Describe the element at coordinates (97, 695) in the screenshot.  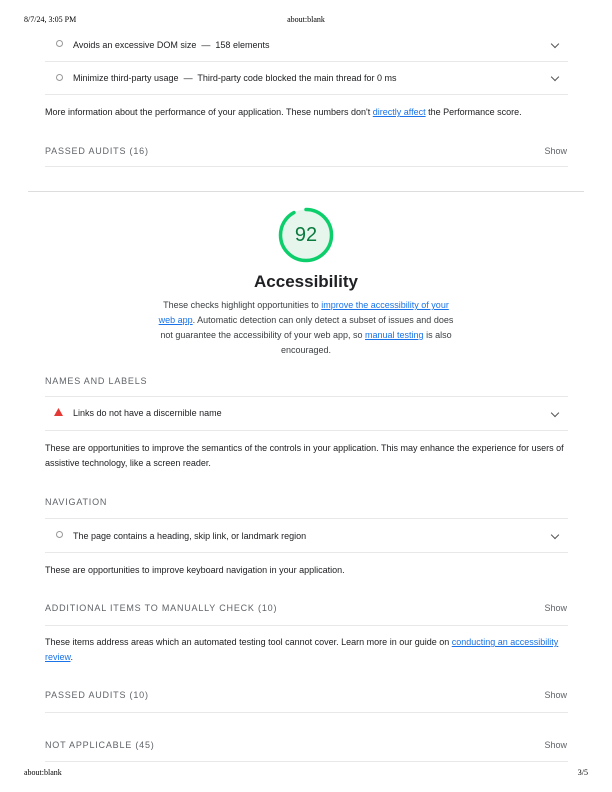
I see `a11y-passed-audits-label: PASSED AUDITS (10)` at that location.